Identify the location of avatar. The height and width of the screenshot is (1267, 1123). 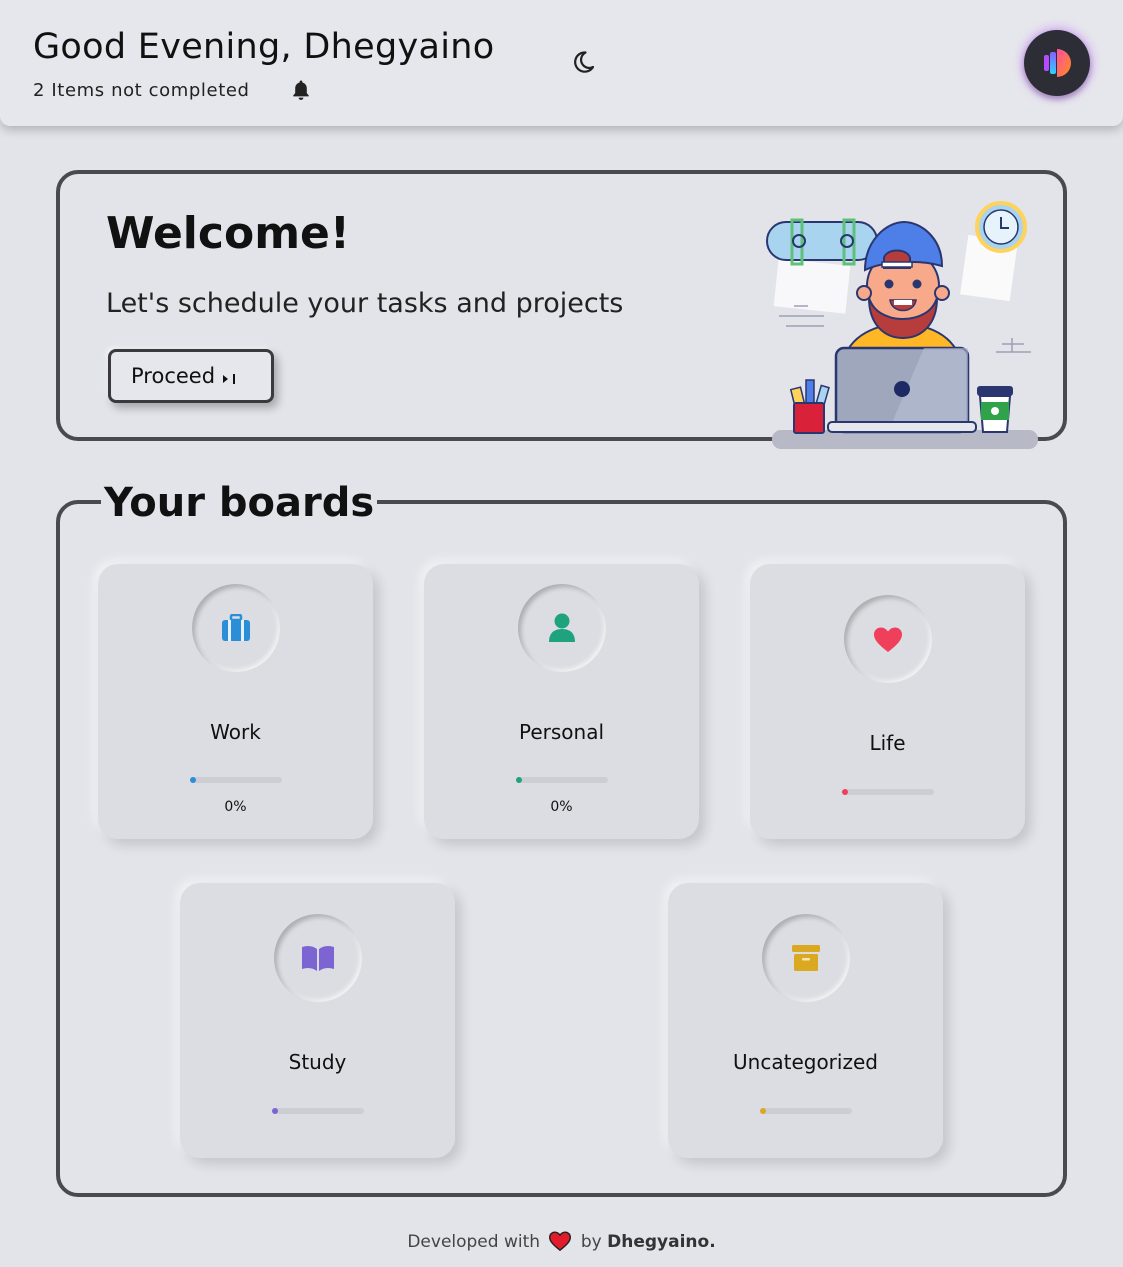
(1057, 63).